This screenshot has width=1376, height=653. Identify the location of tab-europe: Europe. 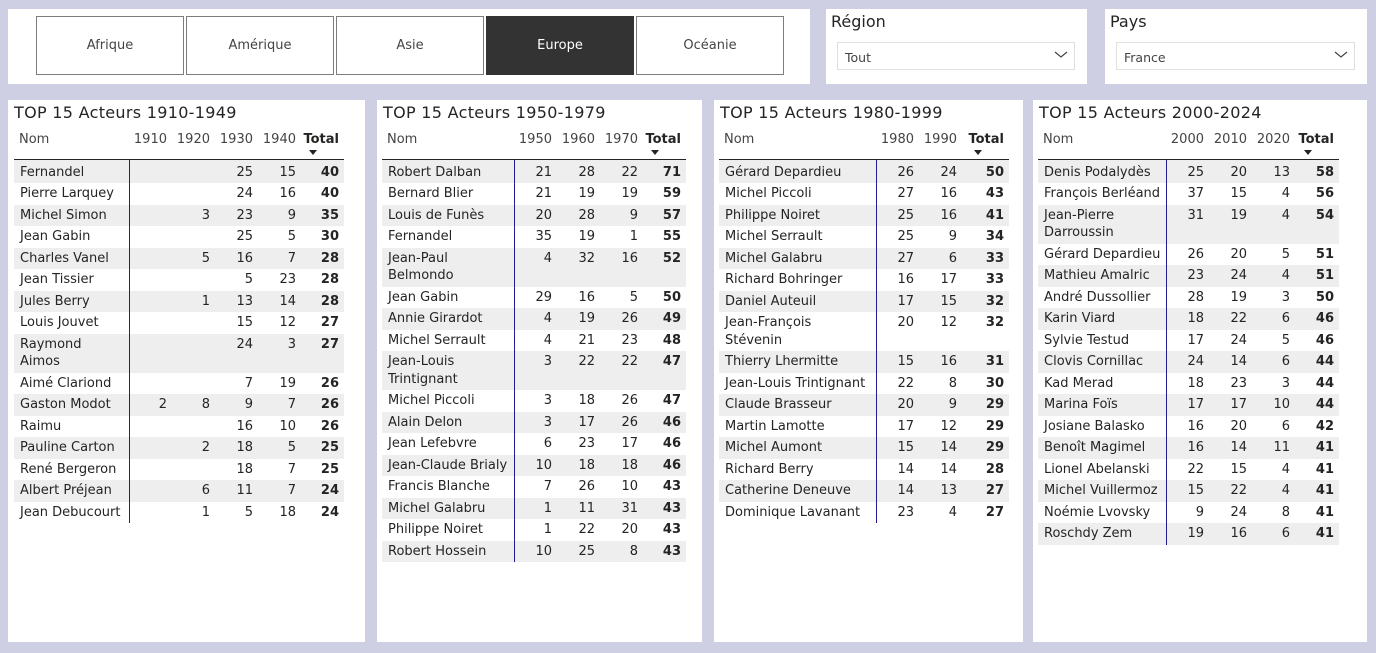
(560, 45).